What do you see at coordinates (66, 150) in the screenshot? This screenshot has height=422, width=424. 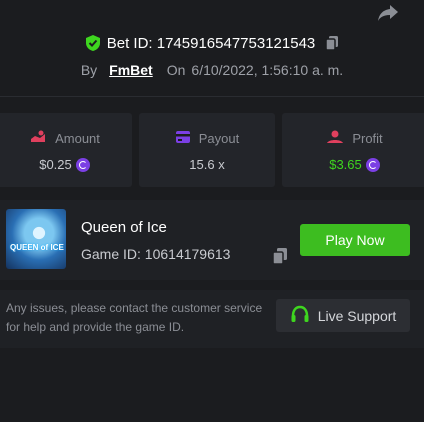 I see `amount-card: Amount $0.25` at bounding box center [66, 150].